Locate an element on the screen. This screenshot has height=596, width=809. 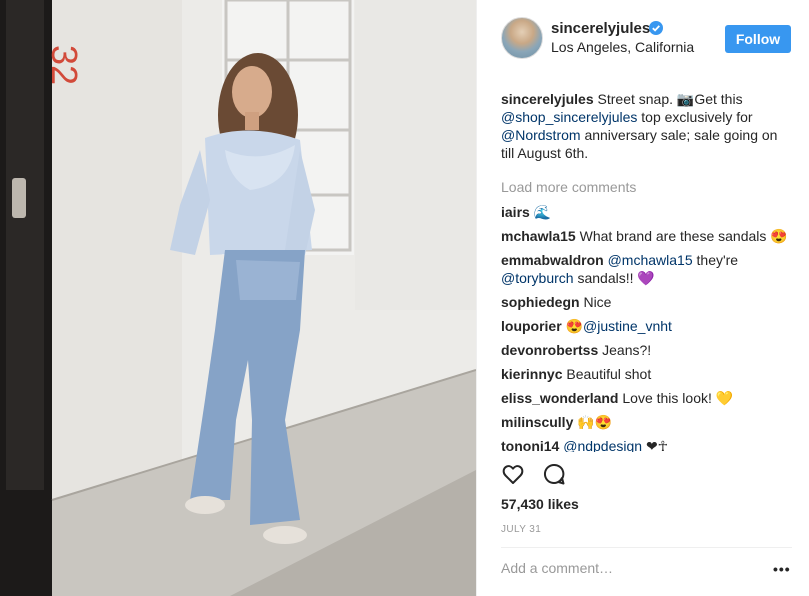
comment-username: louporier is located at coordinates (531, 326).